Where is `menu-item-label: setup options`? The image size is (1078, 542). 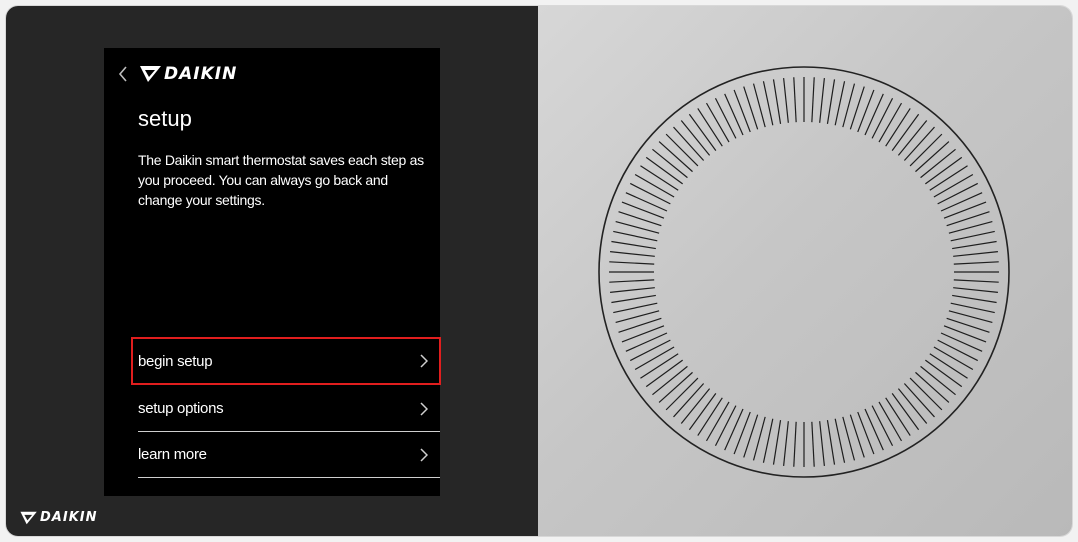 menu-item-label: setup options is located at coordinates (181, 408).